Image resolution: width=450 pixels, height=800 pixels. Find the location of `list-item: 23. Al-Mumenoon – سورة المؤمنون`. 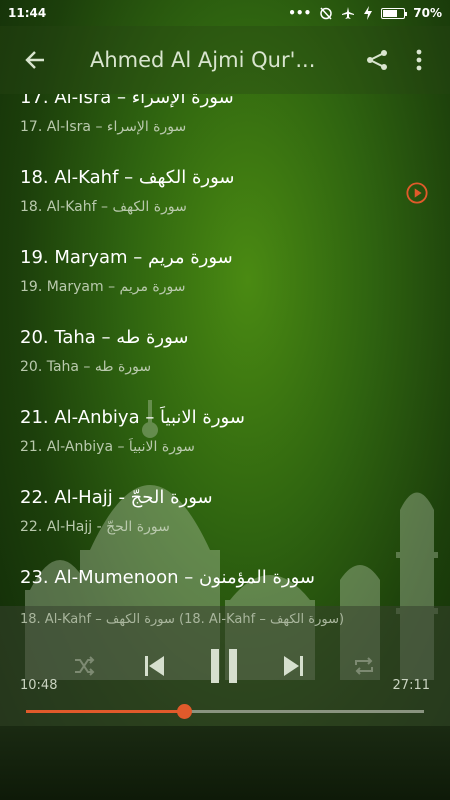

list-item: 23. Al-Mumenoon – سورة المؤمنون is located at coordinates (225, 585).